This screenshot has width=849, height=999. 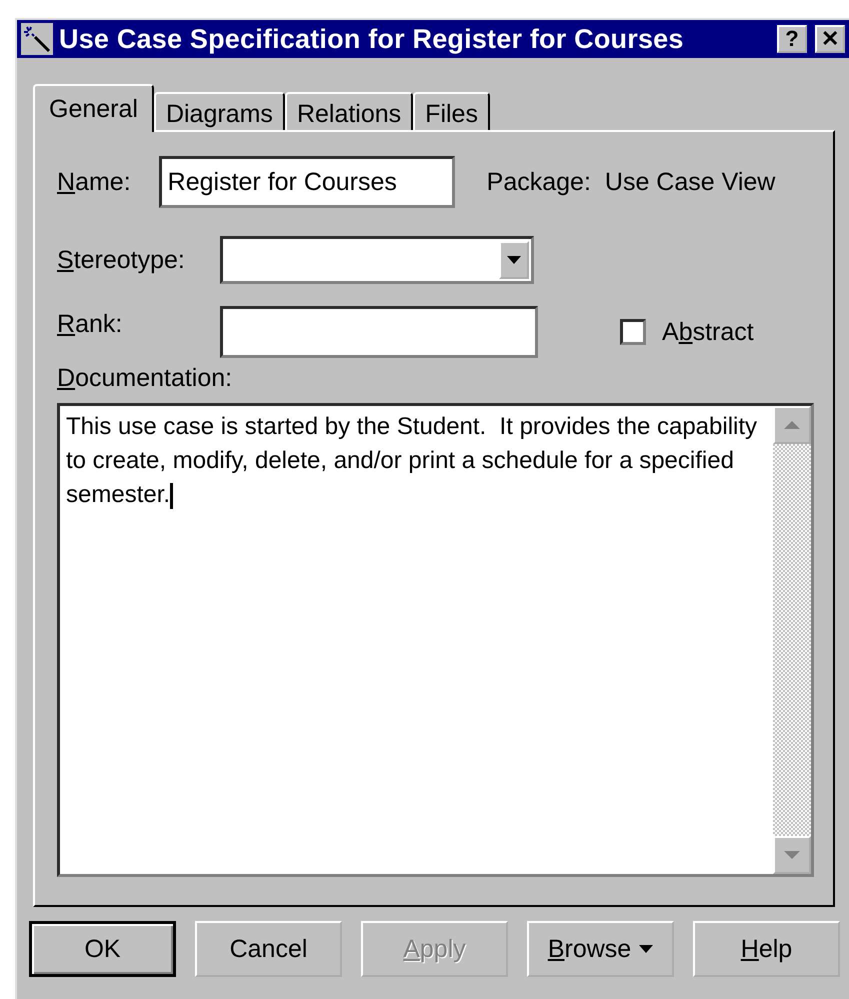 What do you see at coordinates (766, 949) in the screenshot?
I see `dialog-button: Help` at bounding box center [766, 949].